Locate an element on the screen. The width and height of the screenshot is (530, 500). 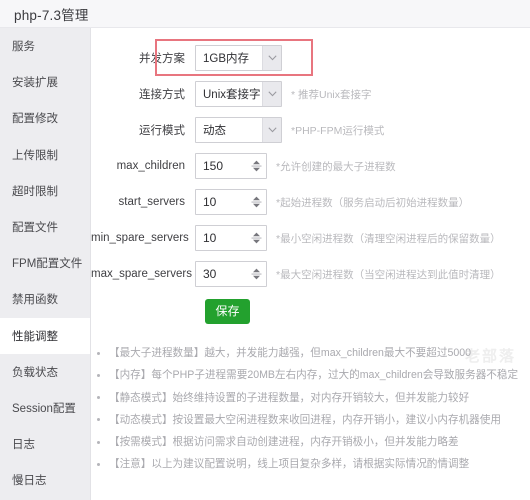
field-control: 10 is located at coordinates (231, 238).